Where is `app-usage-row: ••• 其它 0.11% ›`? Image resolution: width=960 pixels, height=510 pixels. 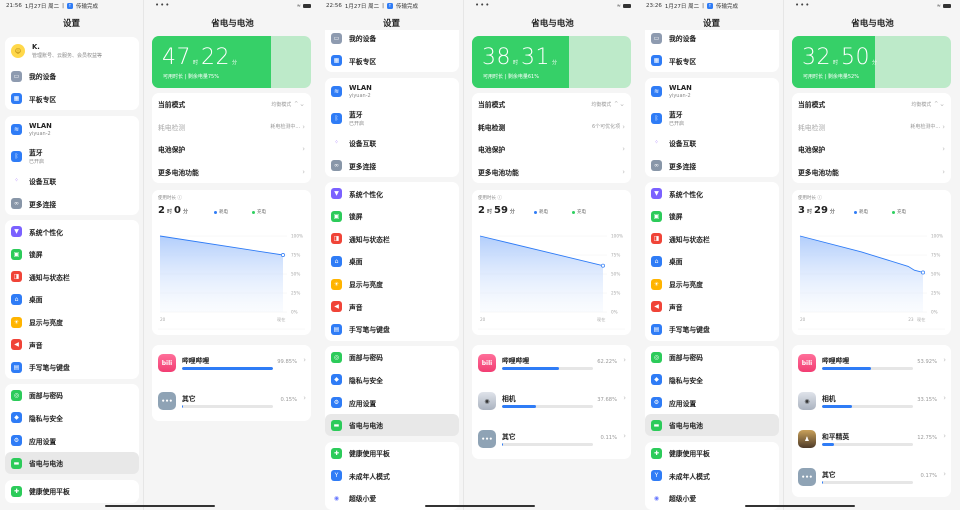
app-usage-row: ••• 其它 0.11% › is located at coordinates (551, 440).